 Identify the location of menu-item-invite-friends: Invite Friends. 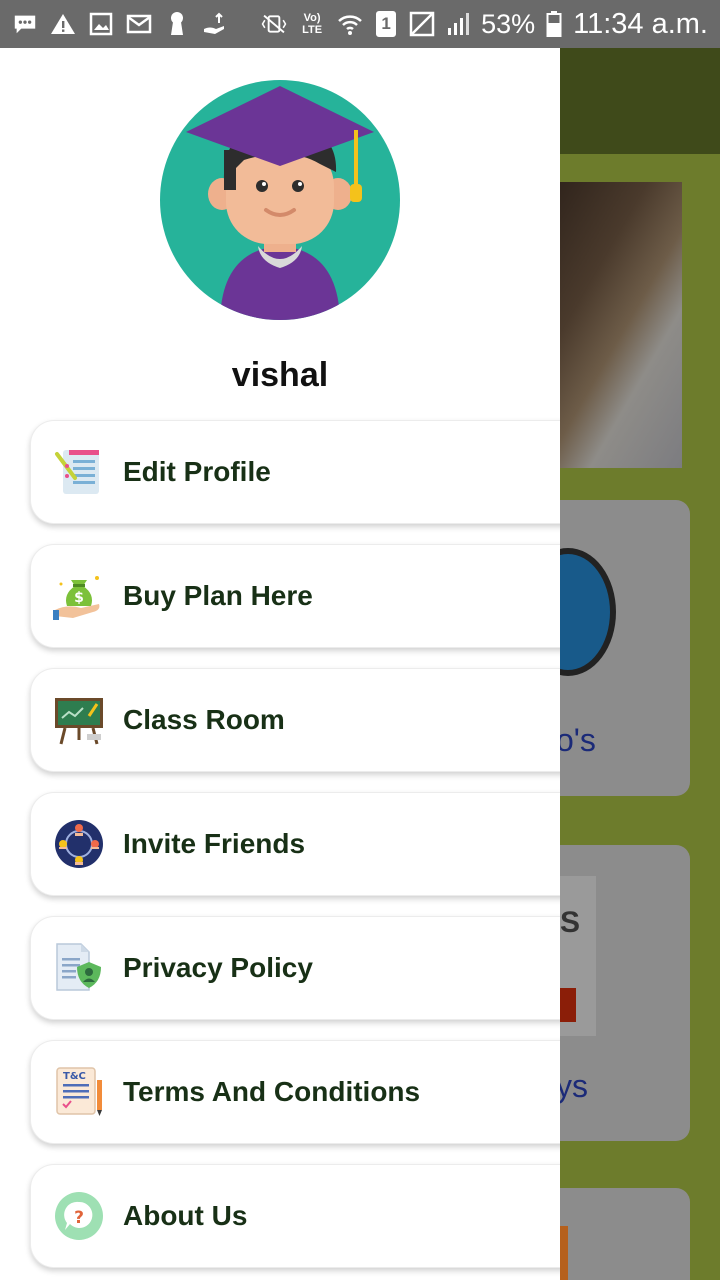
(295, 844).